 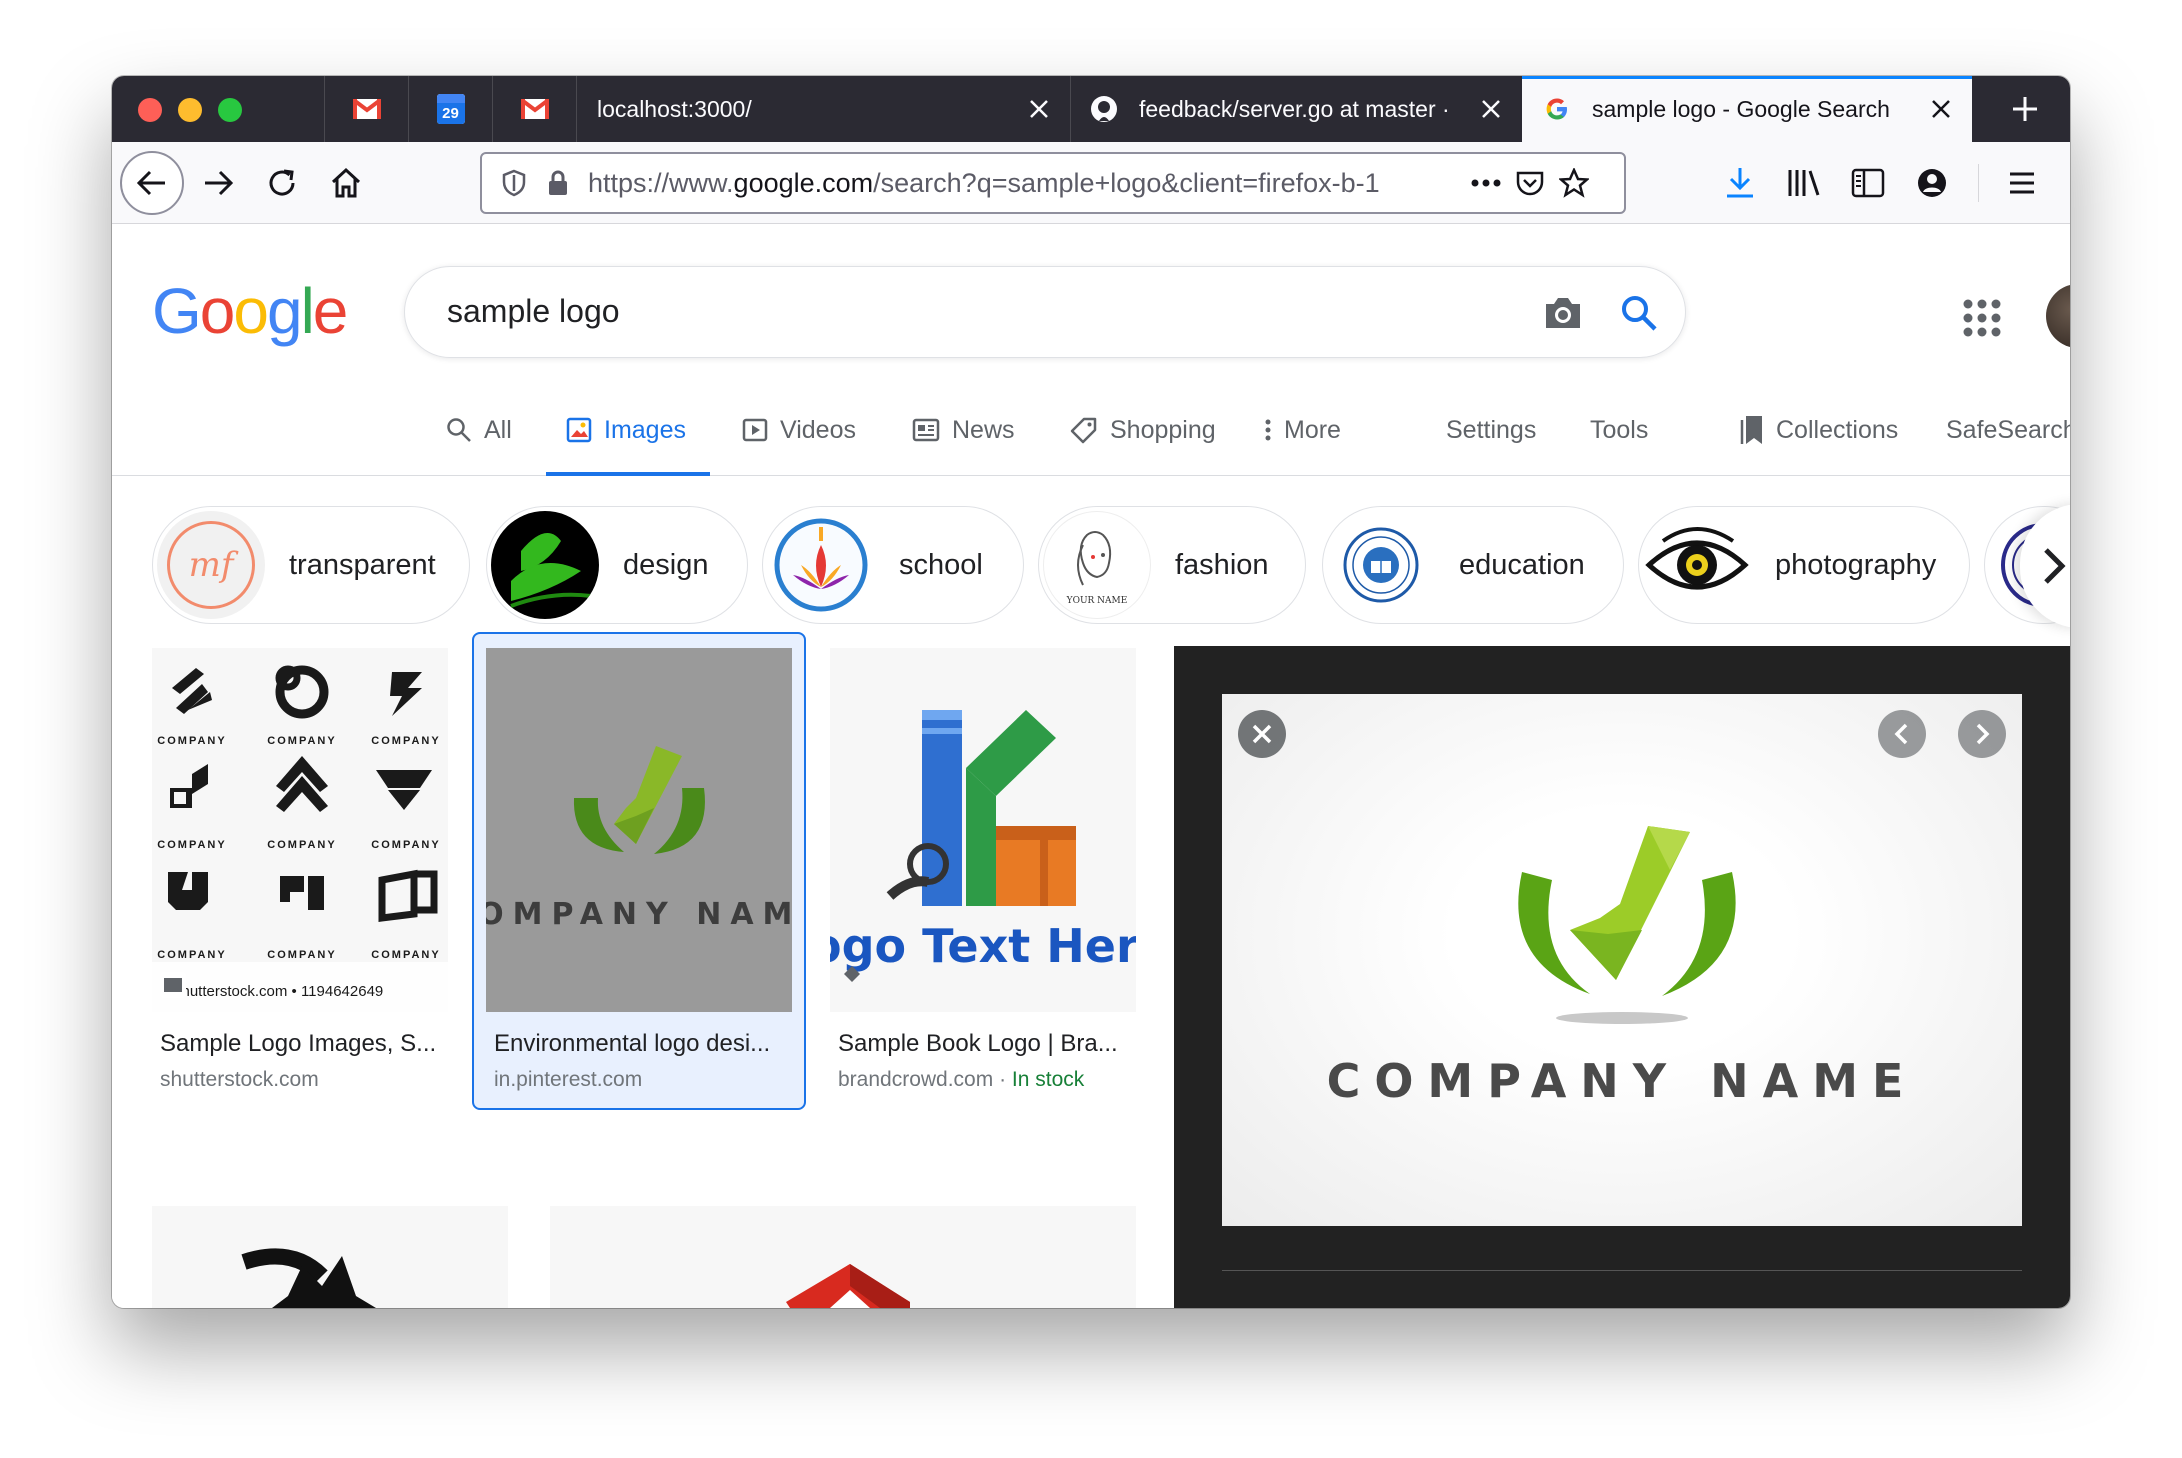 I want to click on chip-design: design, so click(x=617, y=565).